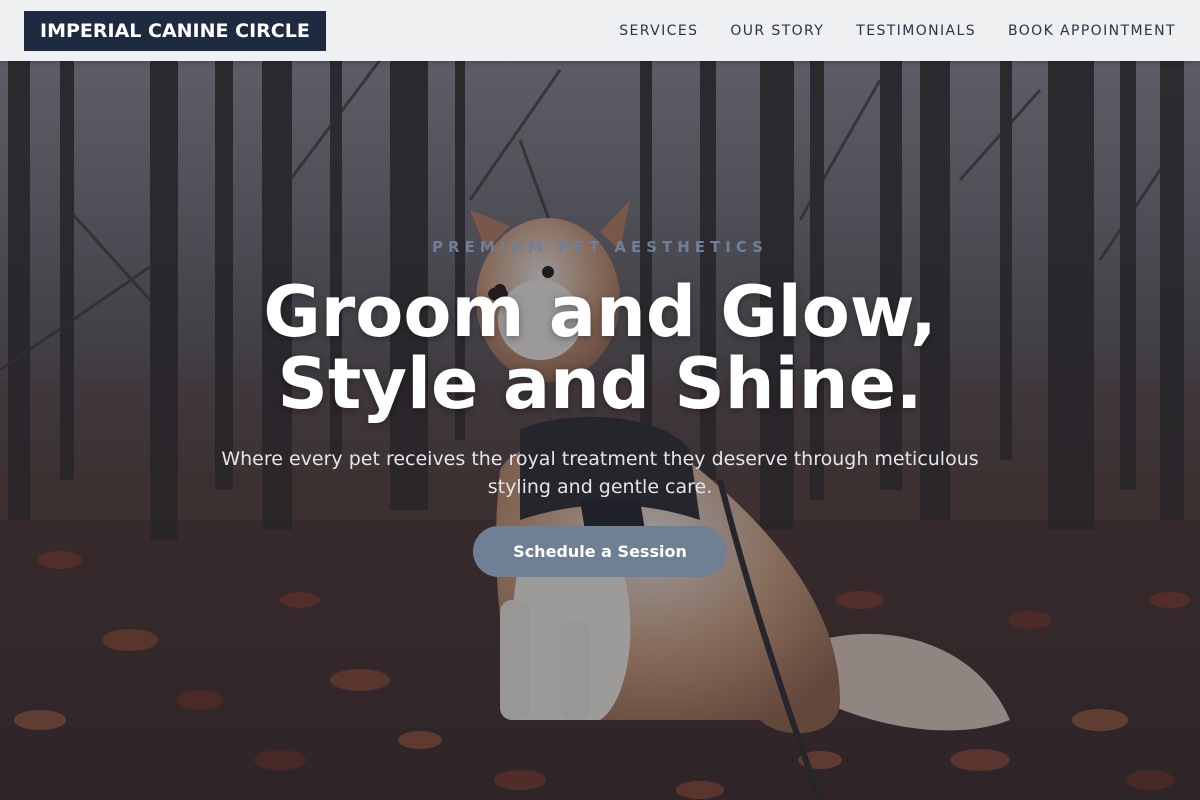  Describe the element at coordinates (175, 30) in the screenshot. I see `brand-logo: IMPERIAL CANINE CIRCLE` at that location.